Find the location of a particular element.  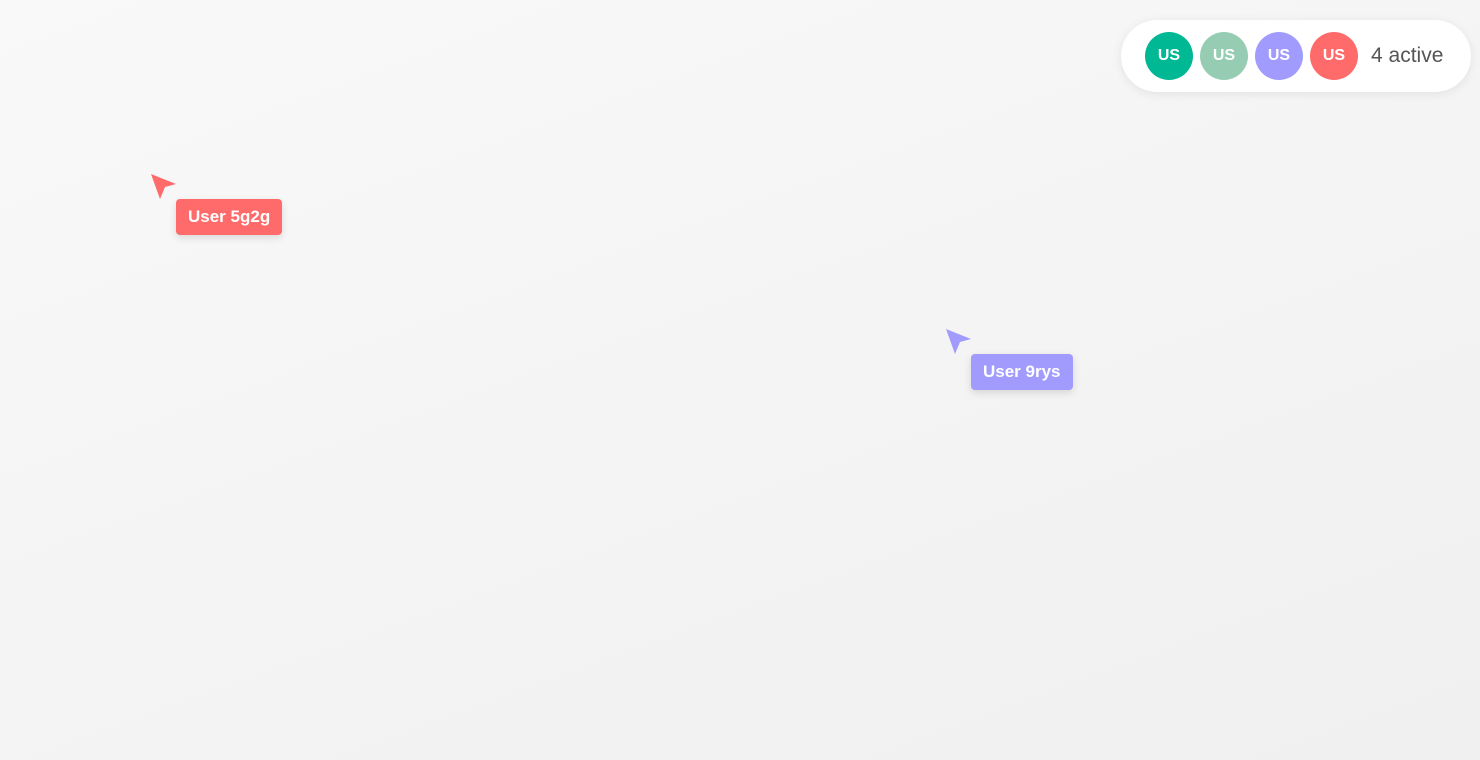

active-users-count: 4 active is located at coordinates (1407, 55).